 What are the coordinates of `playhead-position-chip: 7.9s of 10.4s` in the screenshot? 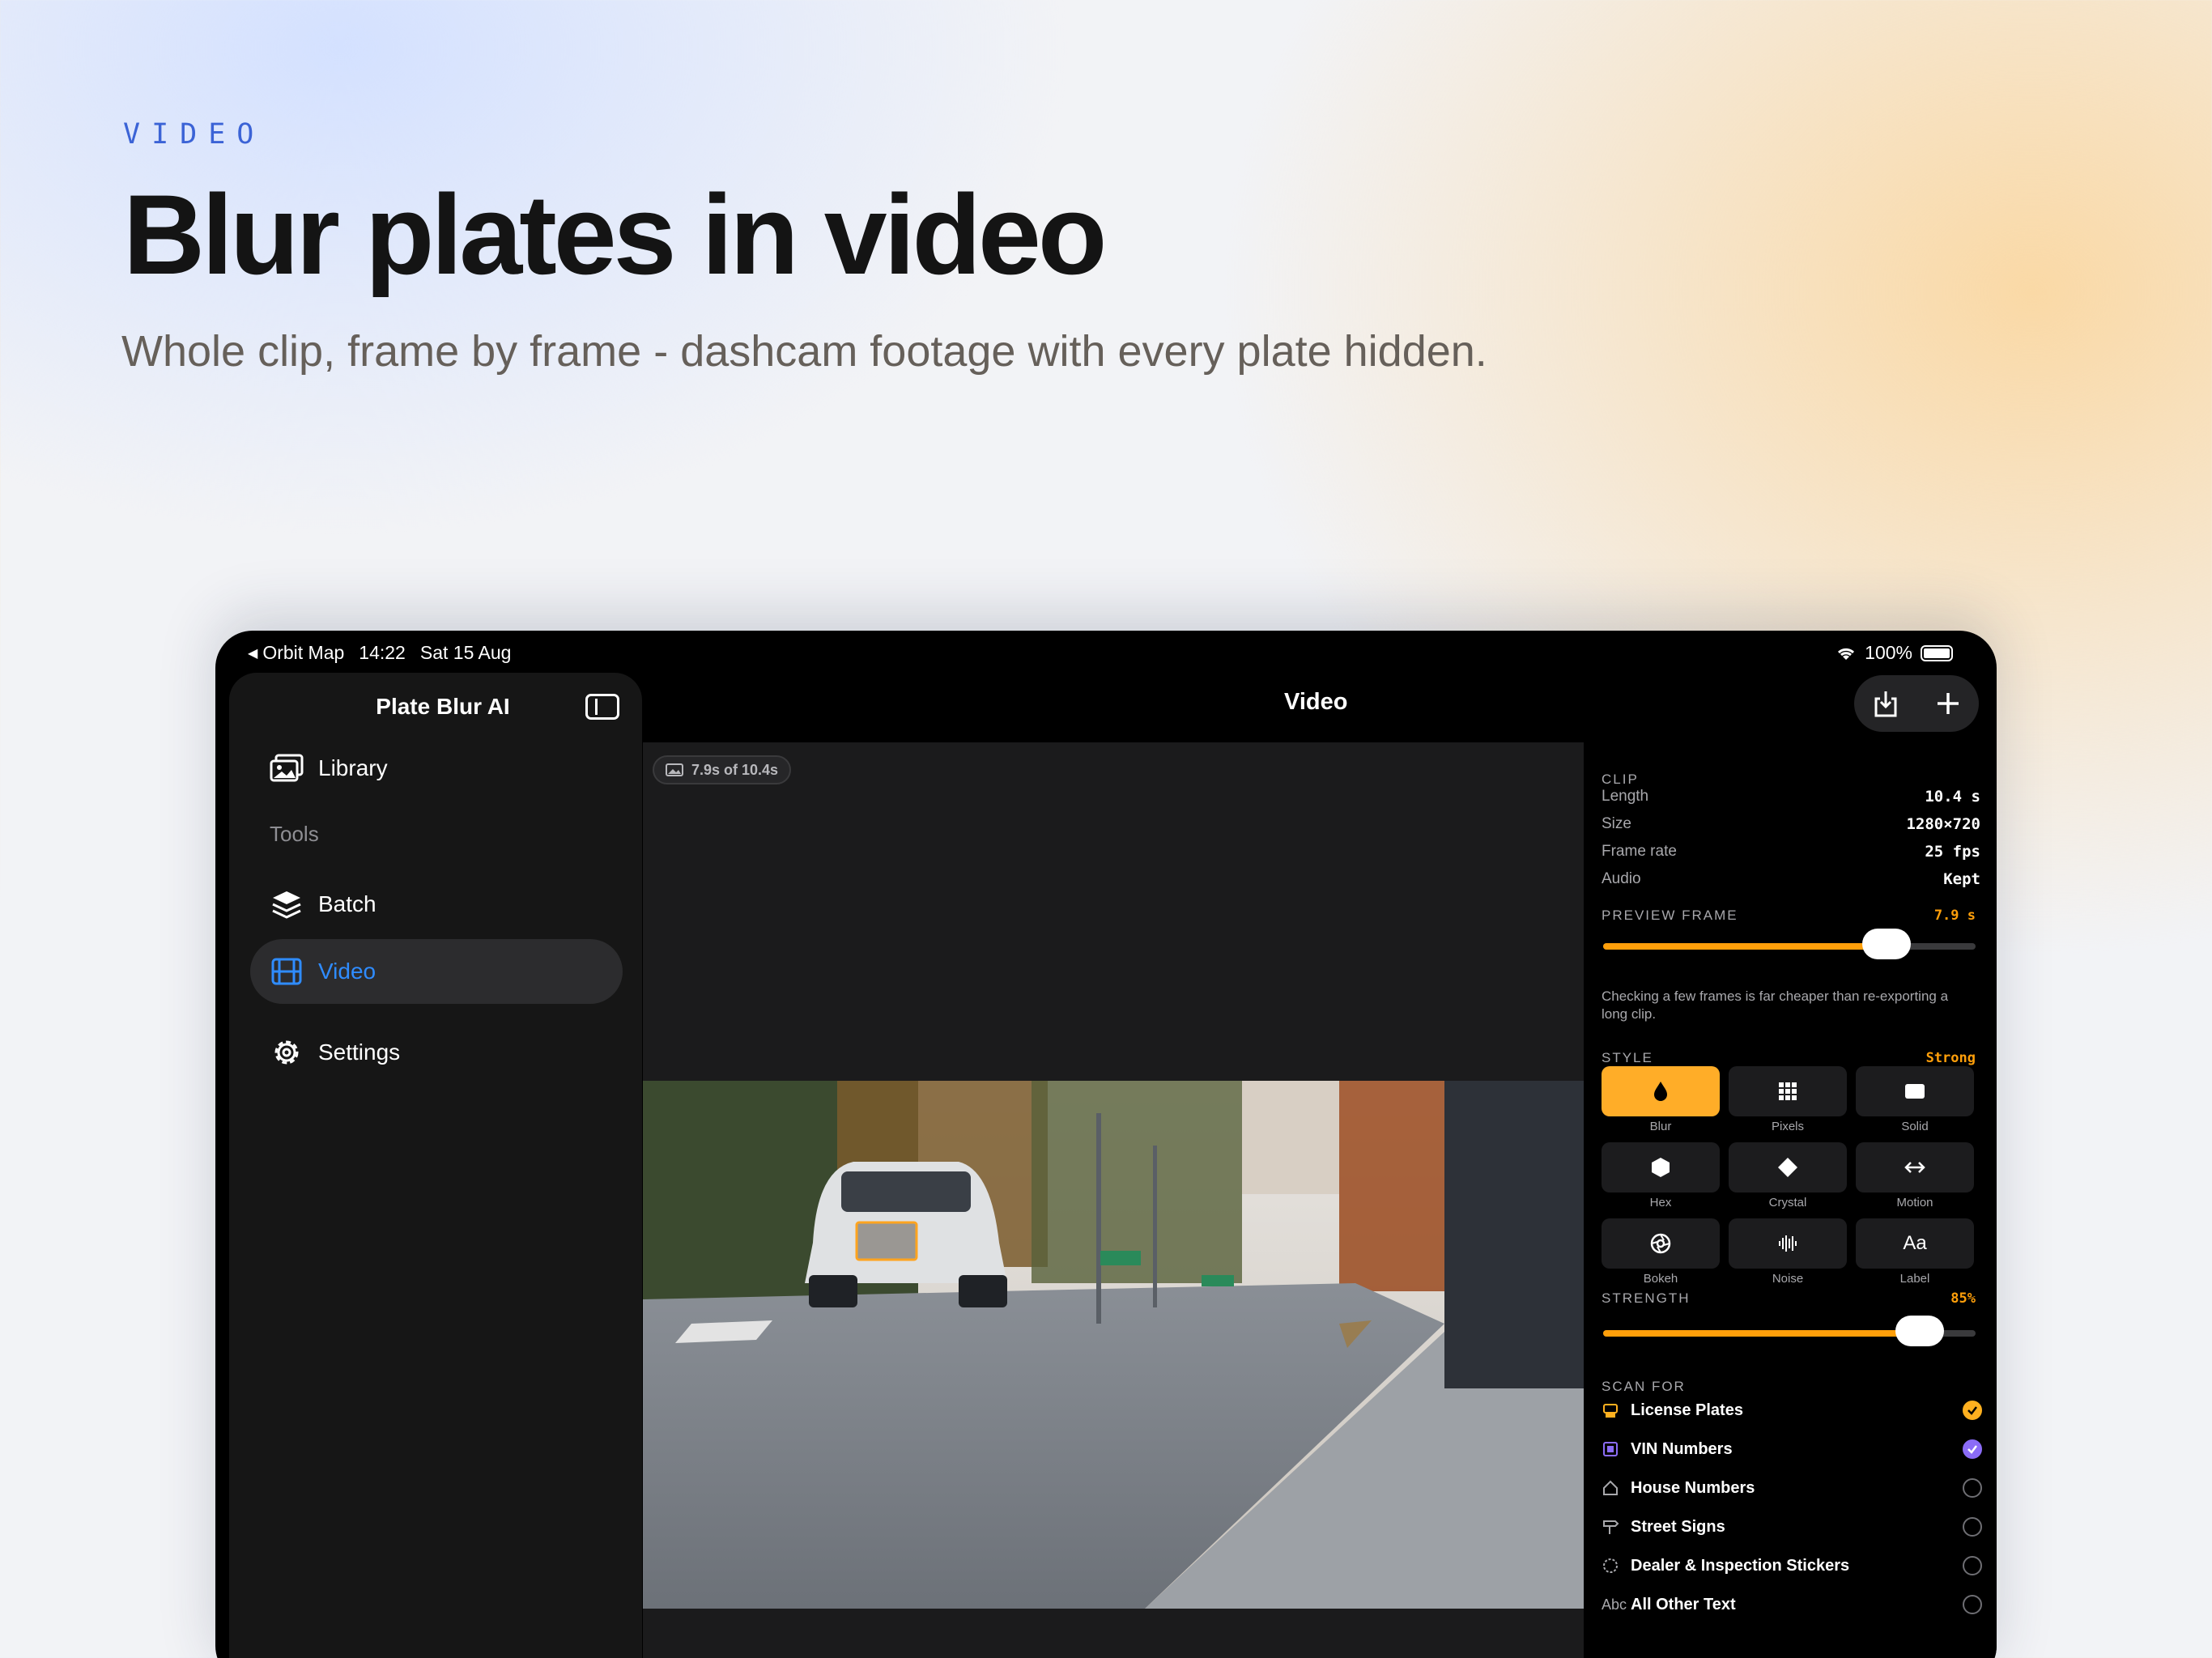 It's located at (723, 769).